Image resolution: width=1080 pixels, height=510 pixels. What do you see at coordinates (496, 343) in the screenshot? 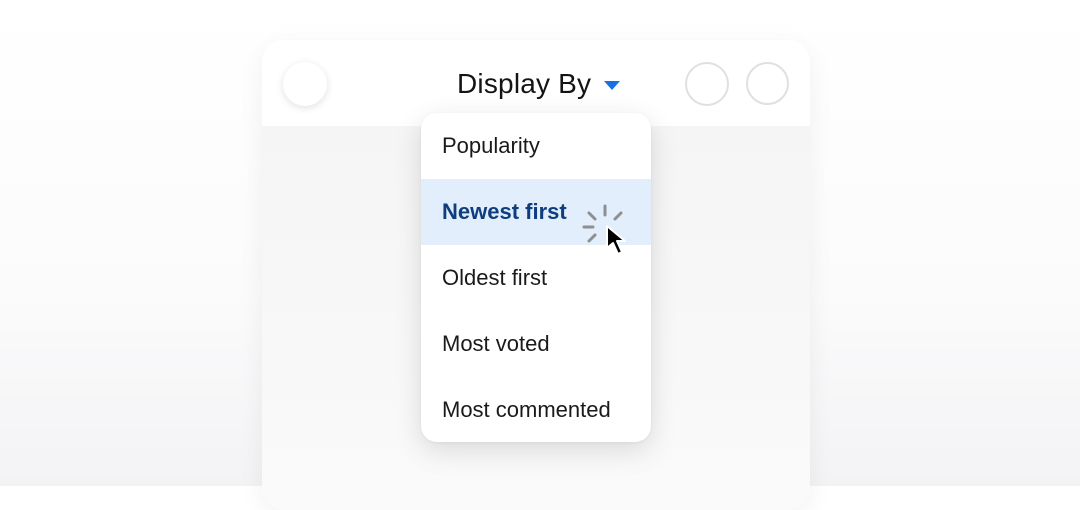
I see `menu-item-label: Most voted` at bounding box center [496, 343].